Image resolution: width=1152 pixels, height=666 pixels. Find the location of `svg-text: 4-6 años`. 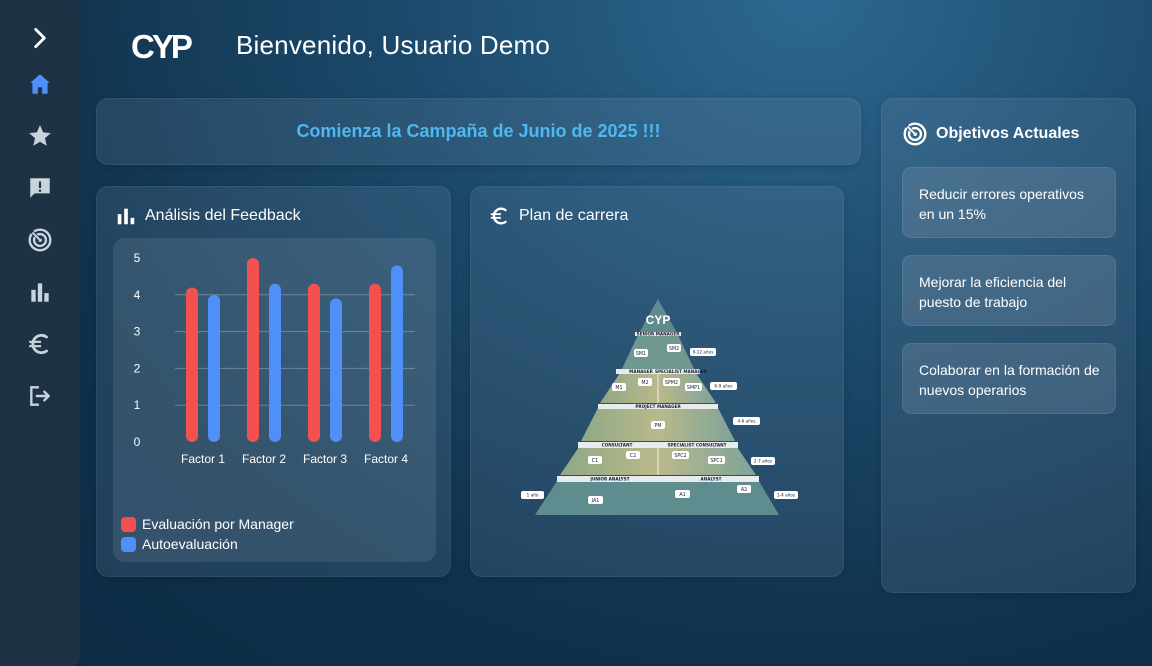

svg-text: 4-6 años is located at coordinates (746, 421).